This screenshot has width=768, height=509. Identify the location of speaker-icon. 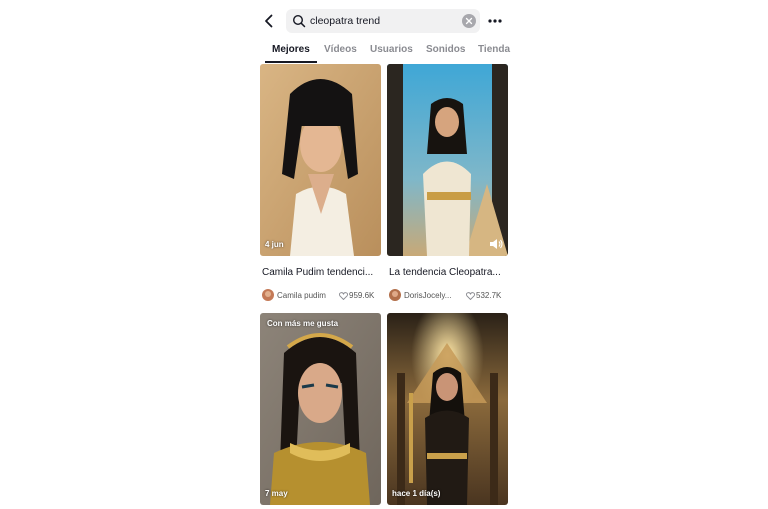
(496, 244).